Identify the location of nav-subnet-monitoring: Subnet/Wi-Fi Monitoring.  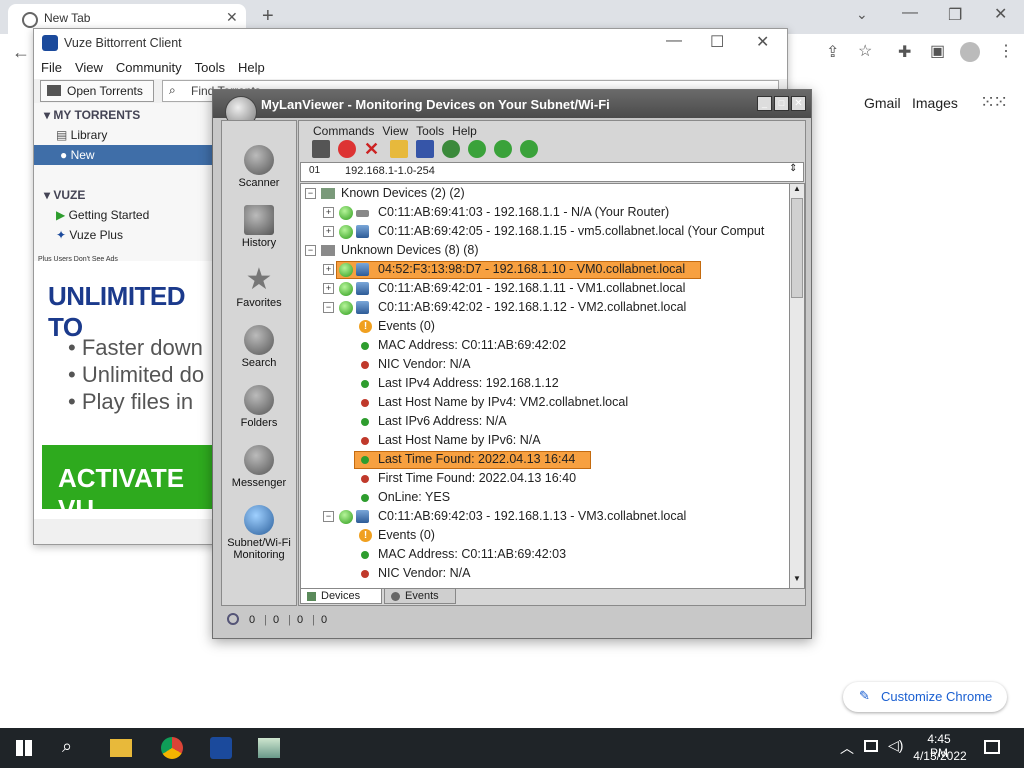
(259, 533).